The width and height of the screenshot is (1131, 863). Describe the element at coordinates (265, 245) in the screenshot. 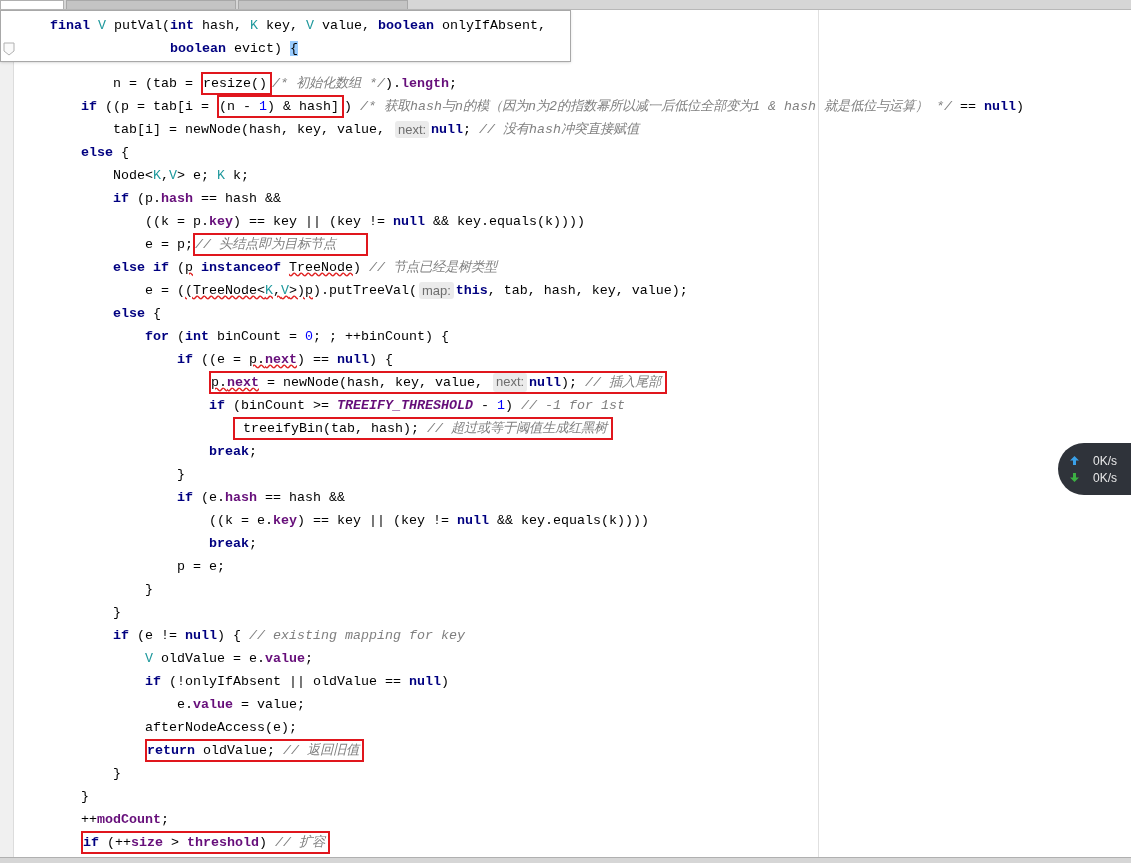

I see `code-text: // 头结点即为目标节点` at that location.